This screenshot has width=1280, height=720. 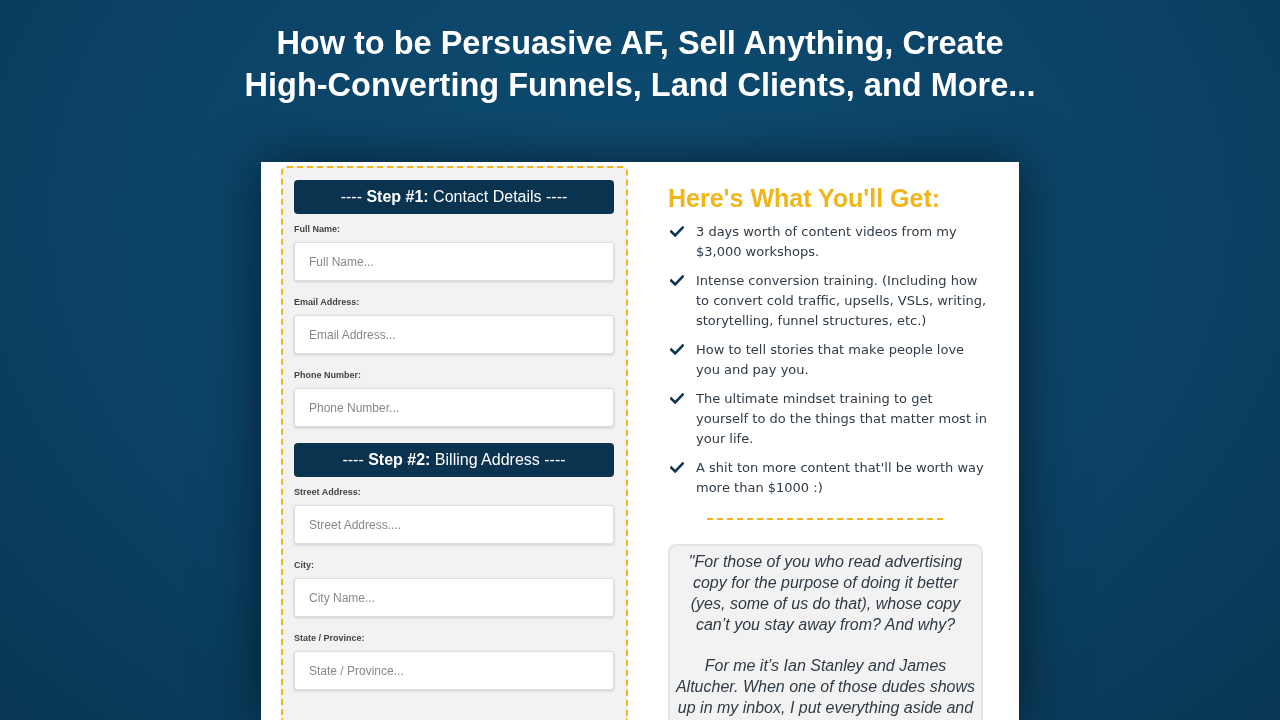 I want to click on benefit-text: How to tell stories that make people love you and pay you., so click(x=831, y=360).